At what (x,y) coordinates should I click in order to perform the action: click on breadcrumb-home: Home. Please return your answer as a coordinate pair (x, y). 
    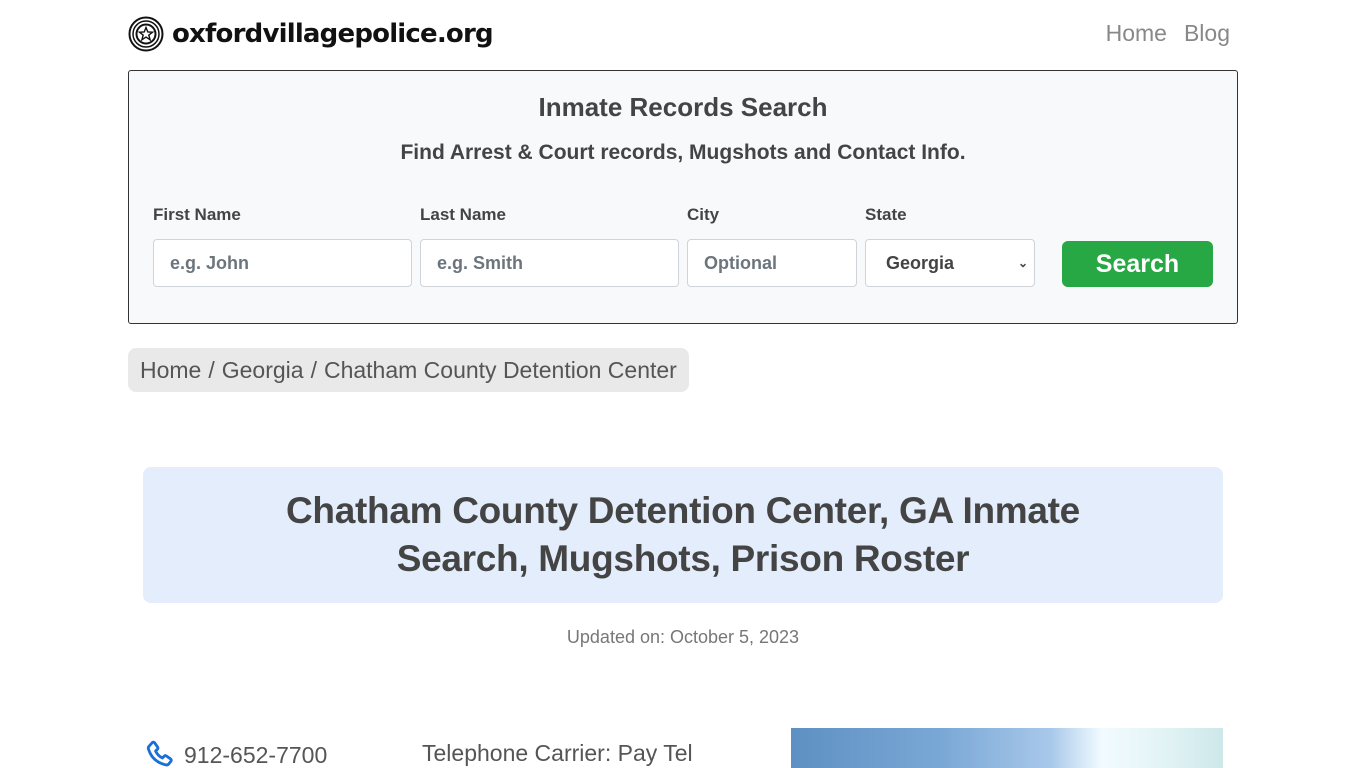
    Looking at the image, I should click on (170, 370).